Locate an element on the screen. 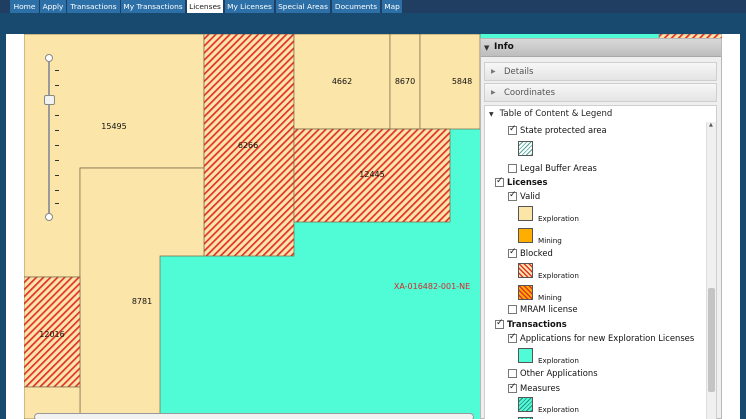  tab-apply: Apply is located at coordinates (53, 6).